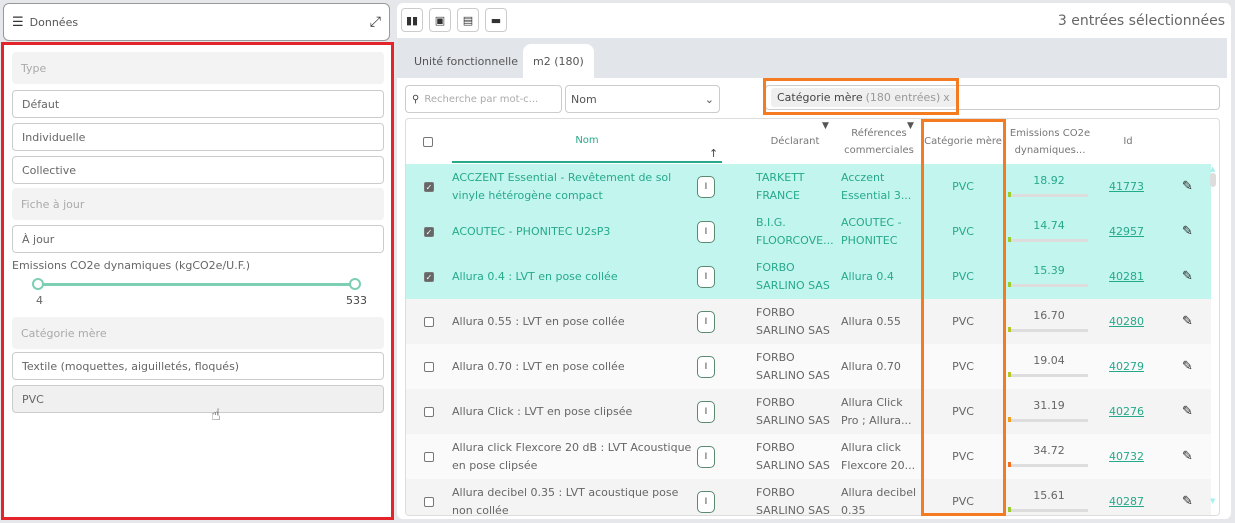 This screenshot has height=523, width=1235. What do you see at coordinates (1126, 276) in the screenshot?
I see `row-id-link: 40281` at bounding box center [1126, 276].